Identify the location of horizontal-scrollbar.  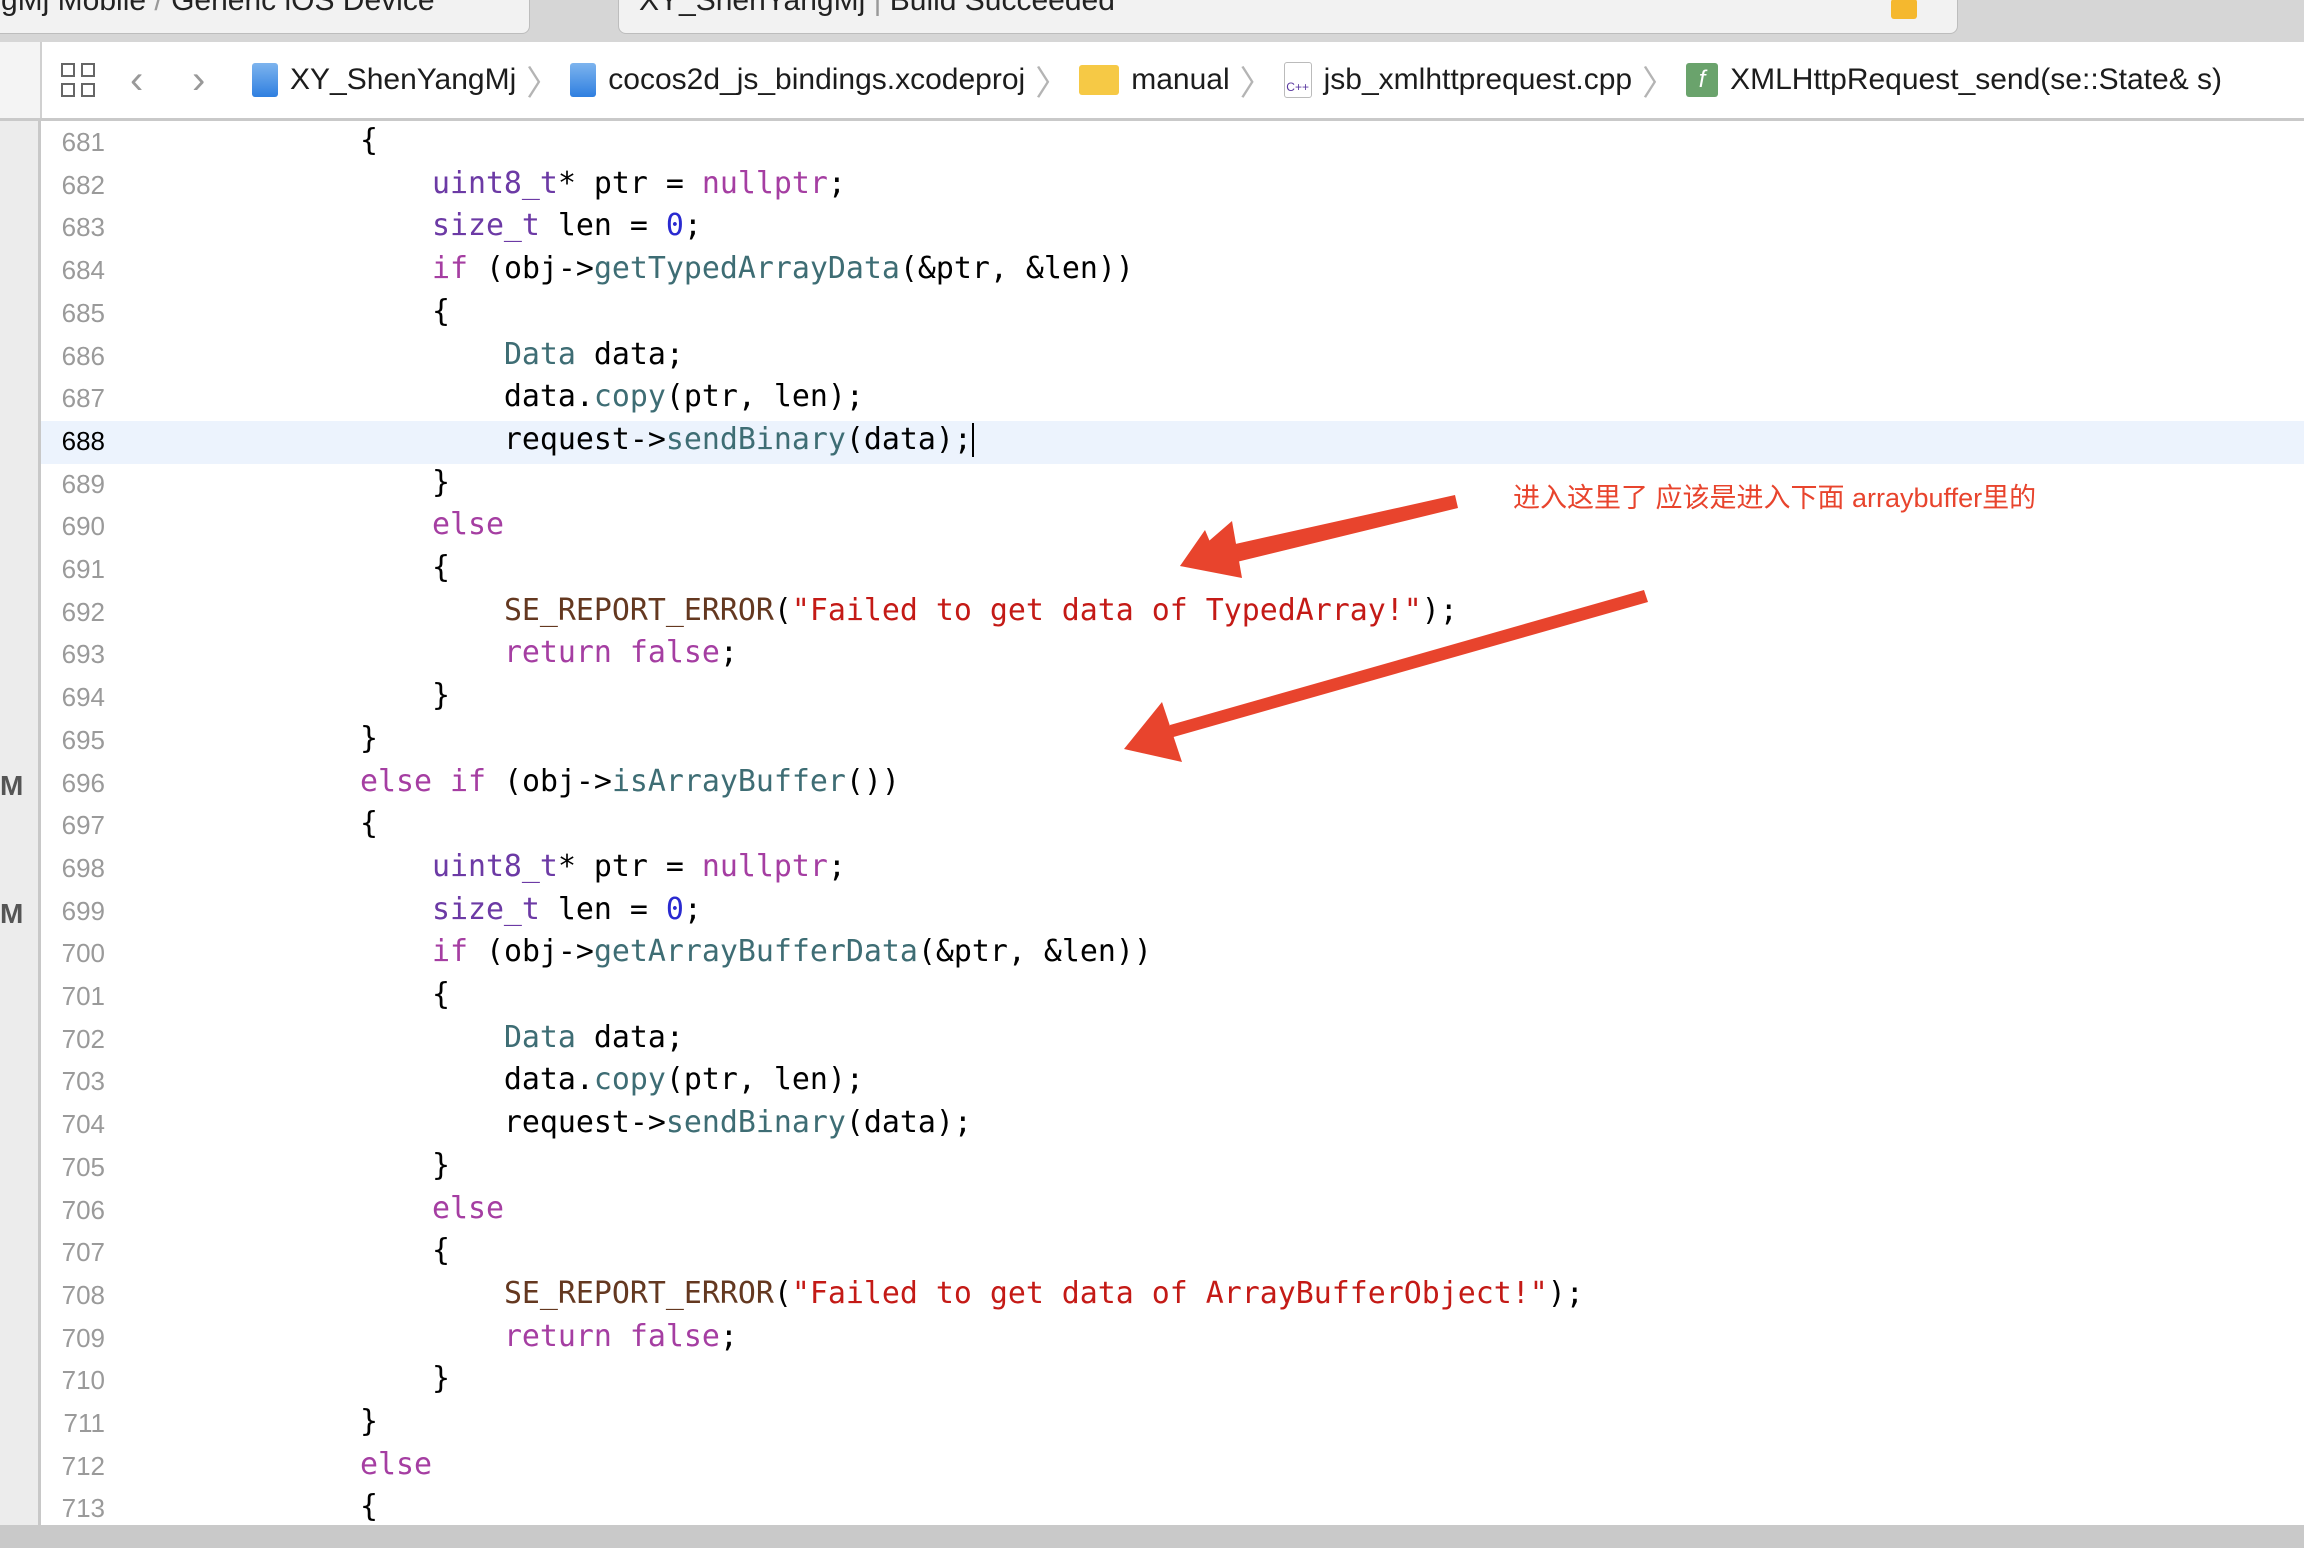
(1152, 1536).